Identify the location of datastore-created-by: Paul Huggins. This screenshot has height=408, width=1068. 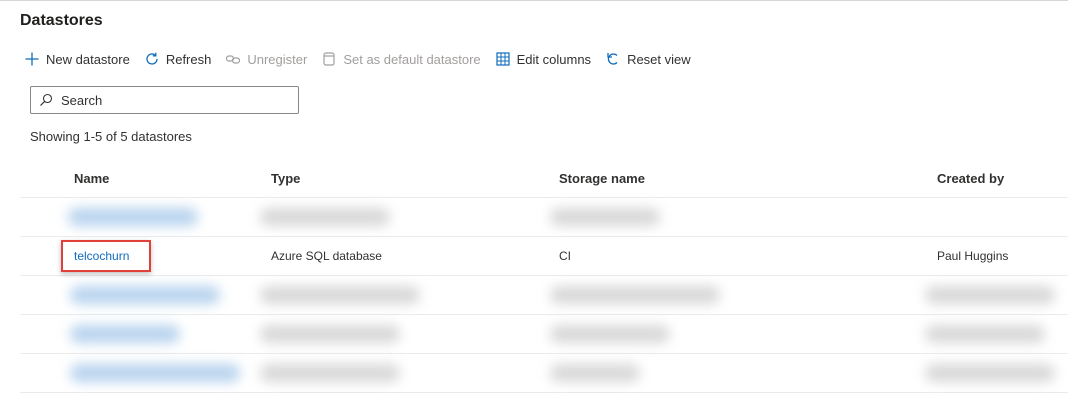
(973, 256).